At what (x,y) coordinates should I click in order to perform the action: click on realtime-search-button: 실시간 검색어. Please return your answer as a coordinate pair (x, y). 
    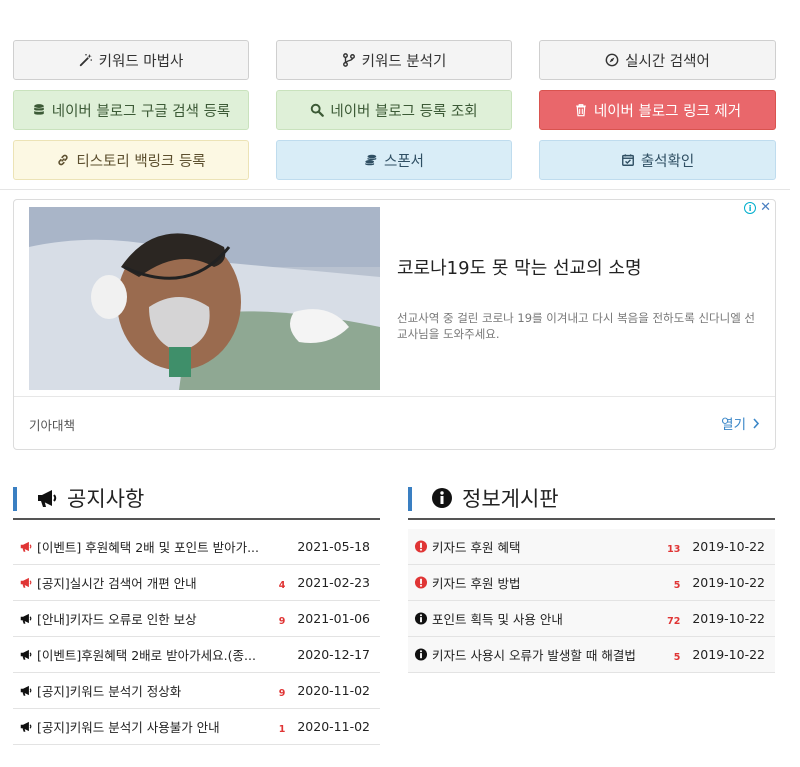
    Looking at the image, I should click on (657, 60).